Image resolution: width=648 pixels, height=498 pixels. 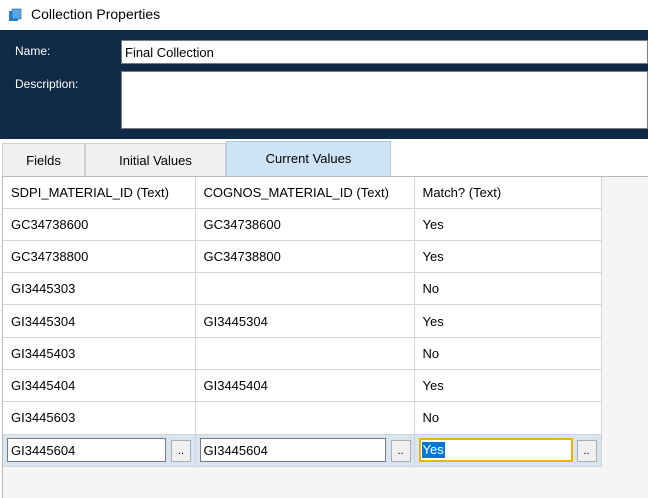 I want to click on cell-sdpi: GC34738600, so click(x=99, y=224).